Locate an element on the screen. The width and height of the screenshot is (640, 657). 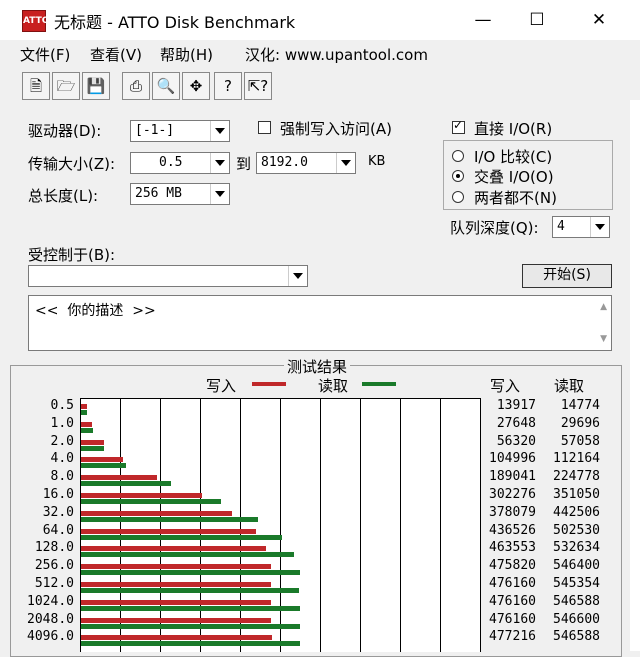
read-value: 351050 is located at coordinates (576, 494).